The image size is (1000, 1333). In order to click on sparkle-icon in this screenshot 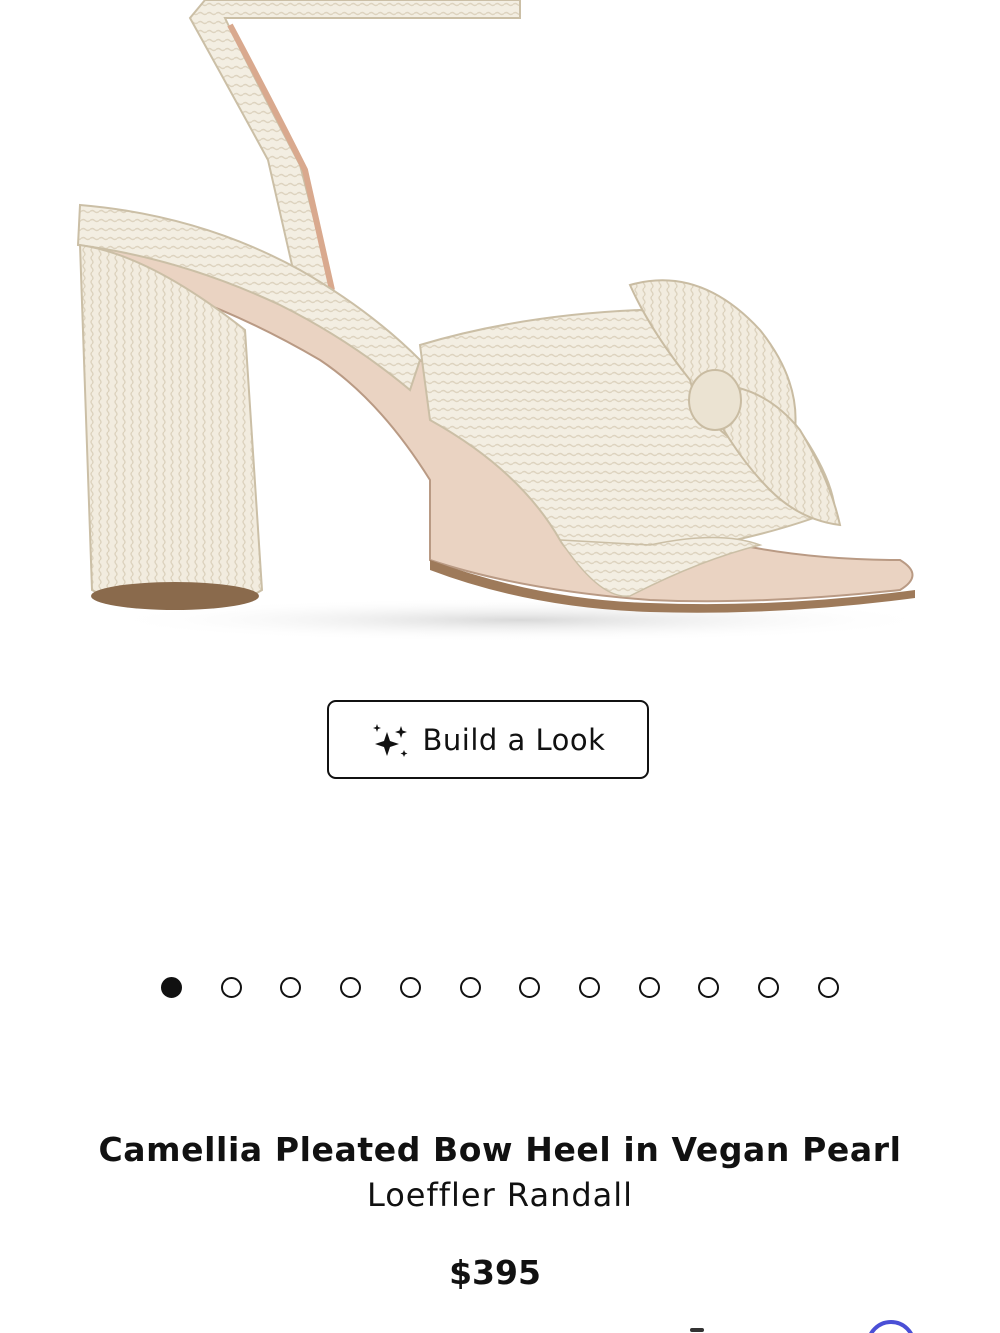, I will do `click(390, 740)`.